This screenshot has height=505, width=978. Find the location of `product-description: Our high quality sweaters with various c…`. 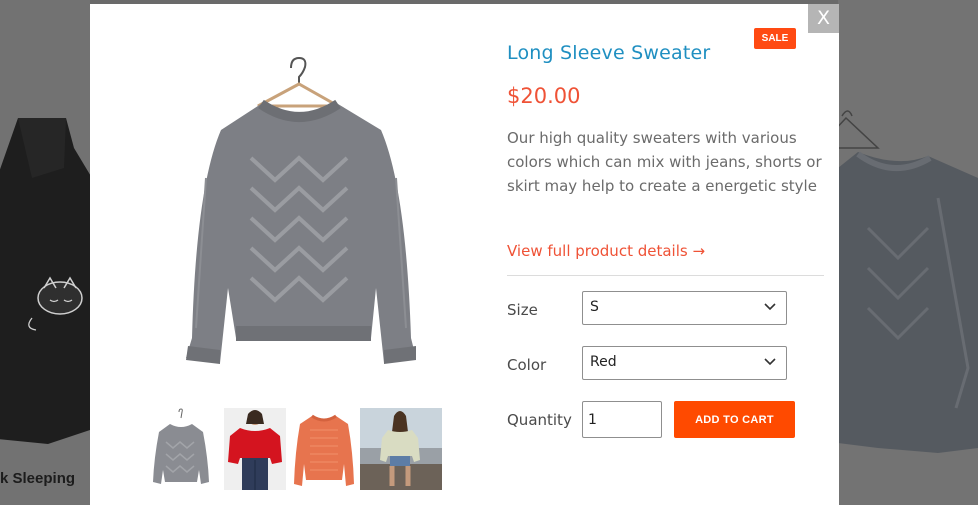

product-description: Our high quality sweaters with various c… is located at coordinates (664, 162).